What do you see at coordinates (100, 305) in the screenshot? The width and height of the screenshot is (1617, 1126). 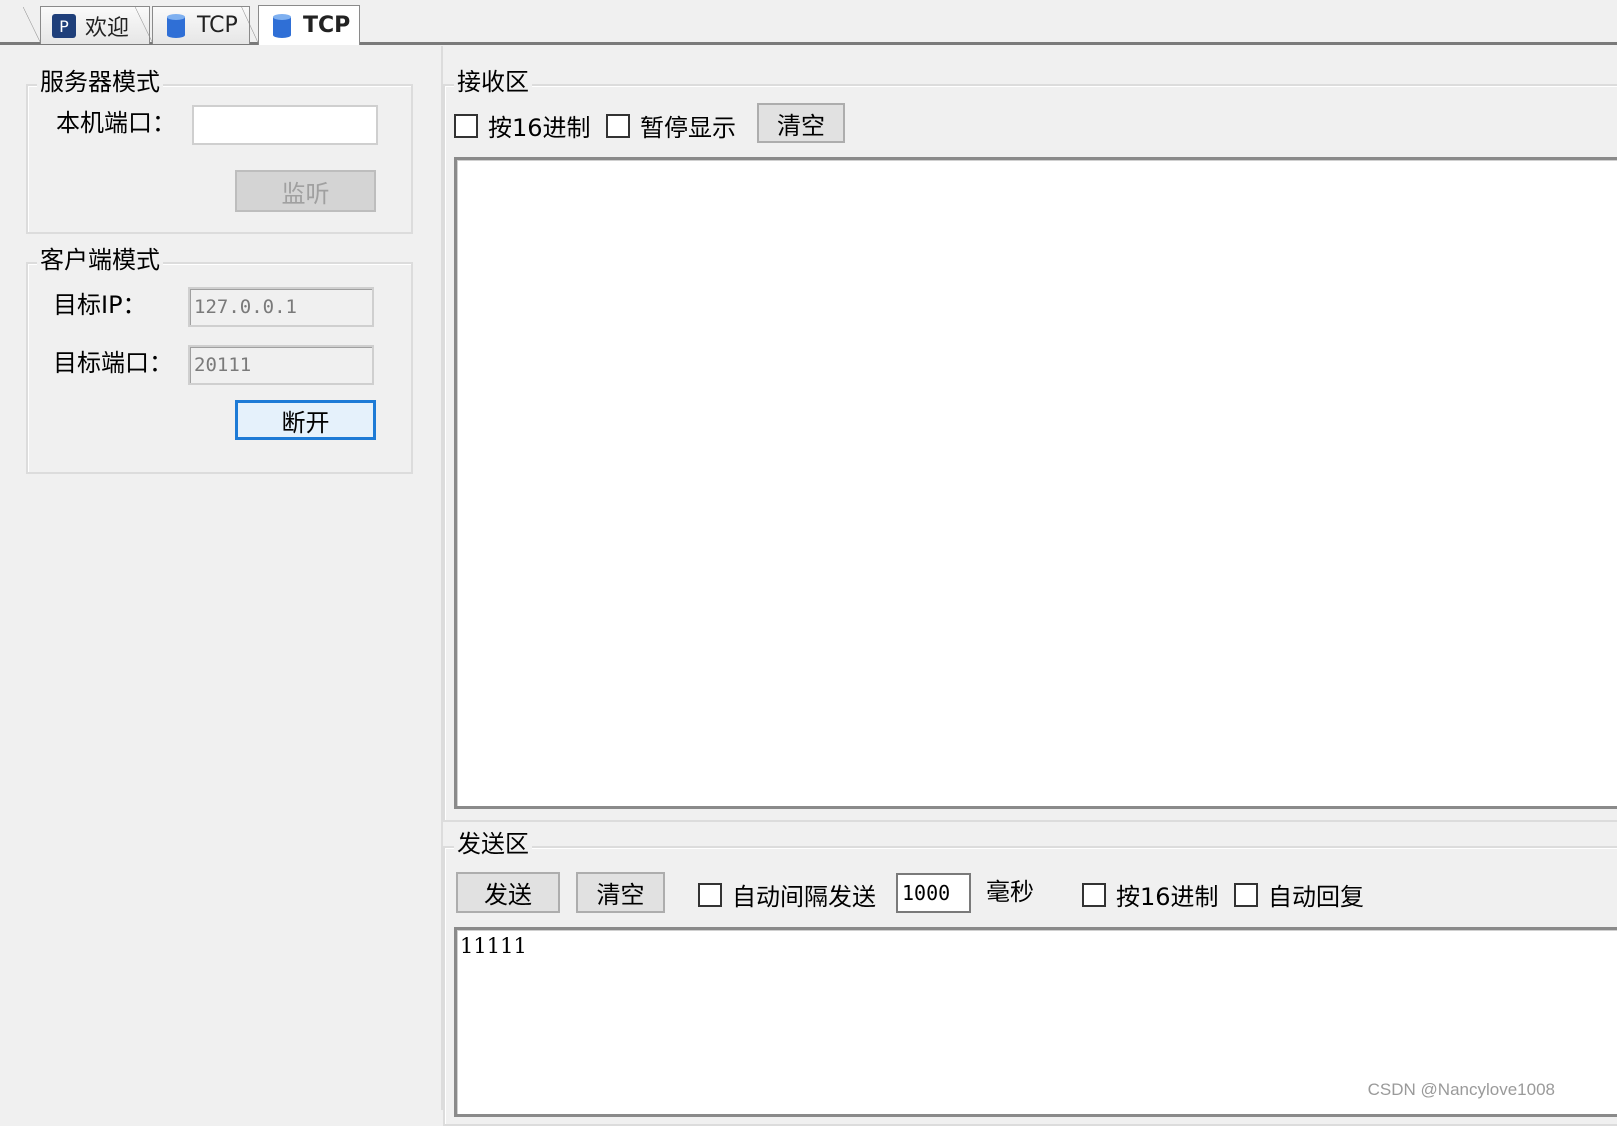 I see `target-ip-label: 目标IP：` at bounding box center [100, 305].